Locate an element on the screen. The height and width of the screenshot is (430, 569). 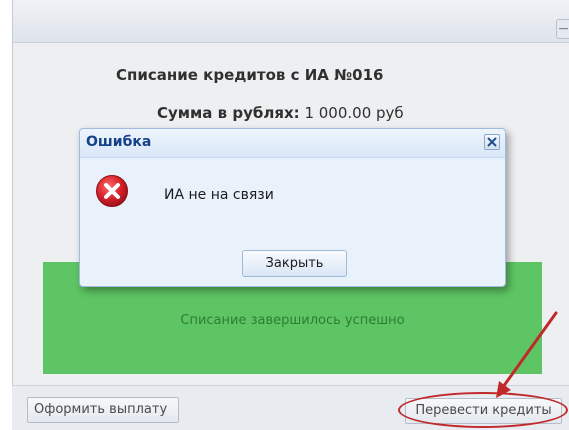
amount-value: 1 000.00 руб is located at coordinates (354, 113).